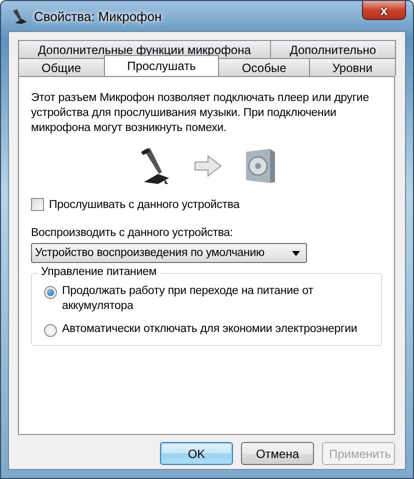 This screenshot has height=479, width=414. What do you see at coordinates (208, 166) in the screenshot?
I see `arrow-icon` at bounding box center [208, 166].